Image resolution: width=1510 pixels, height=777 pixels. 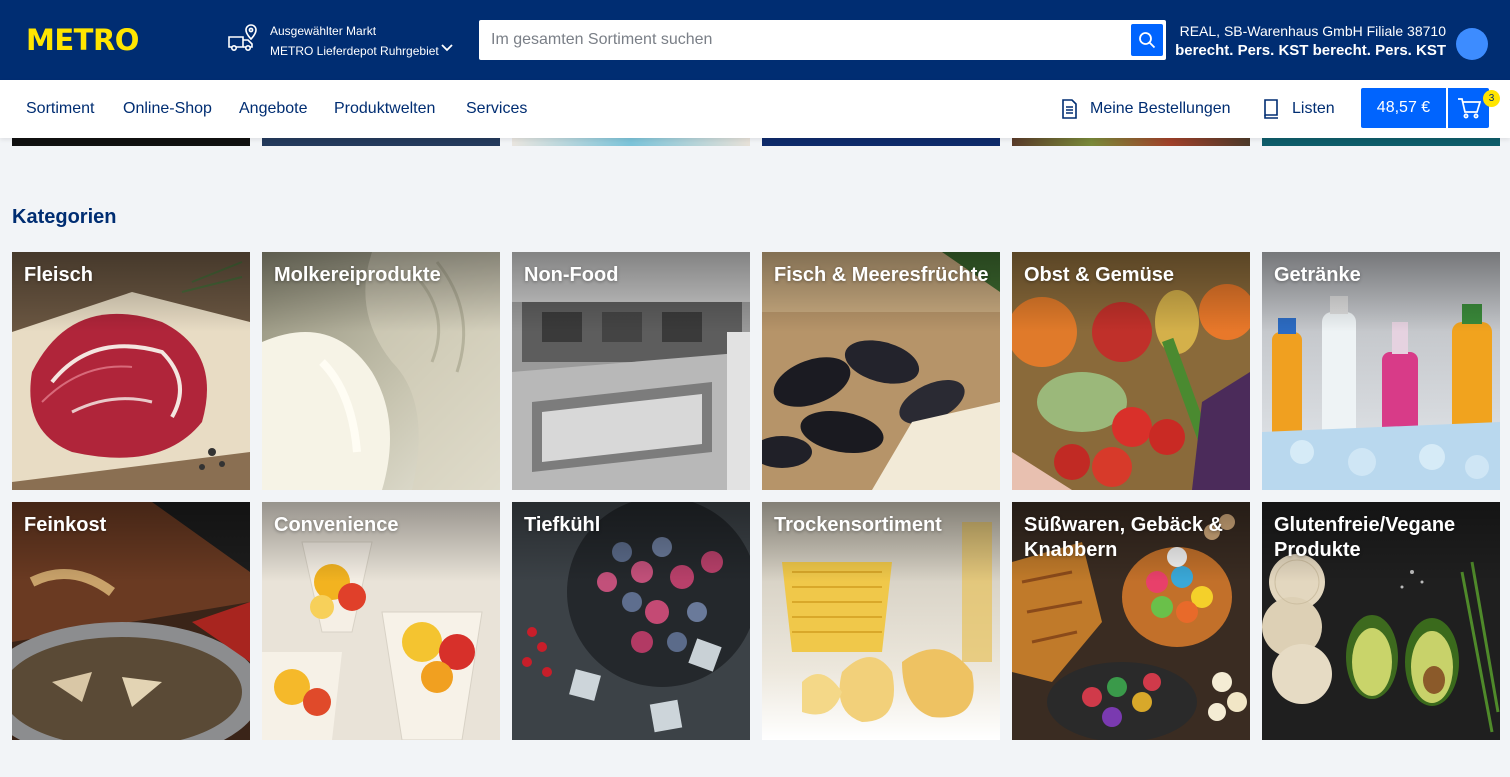 What do you see at coordinates (357, 275) in the screenshot?
I see `category-label: Molkereiprodukte` at bounding box center [357, 275].